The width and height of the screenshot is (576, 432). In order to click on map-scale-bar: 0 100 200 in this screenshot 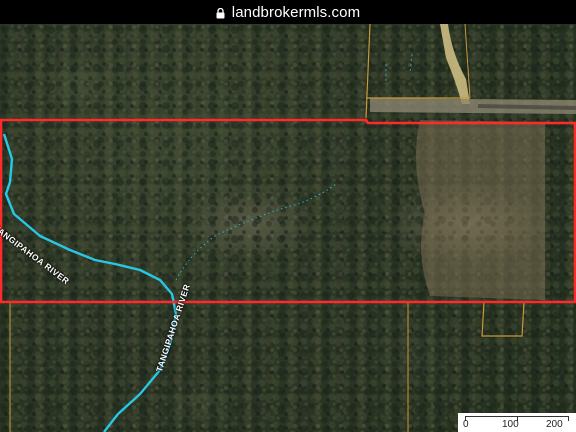, I will do `click(517, 422)`.